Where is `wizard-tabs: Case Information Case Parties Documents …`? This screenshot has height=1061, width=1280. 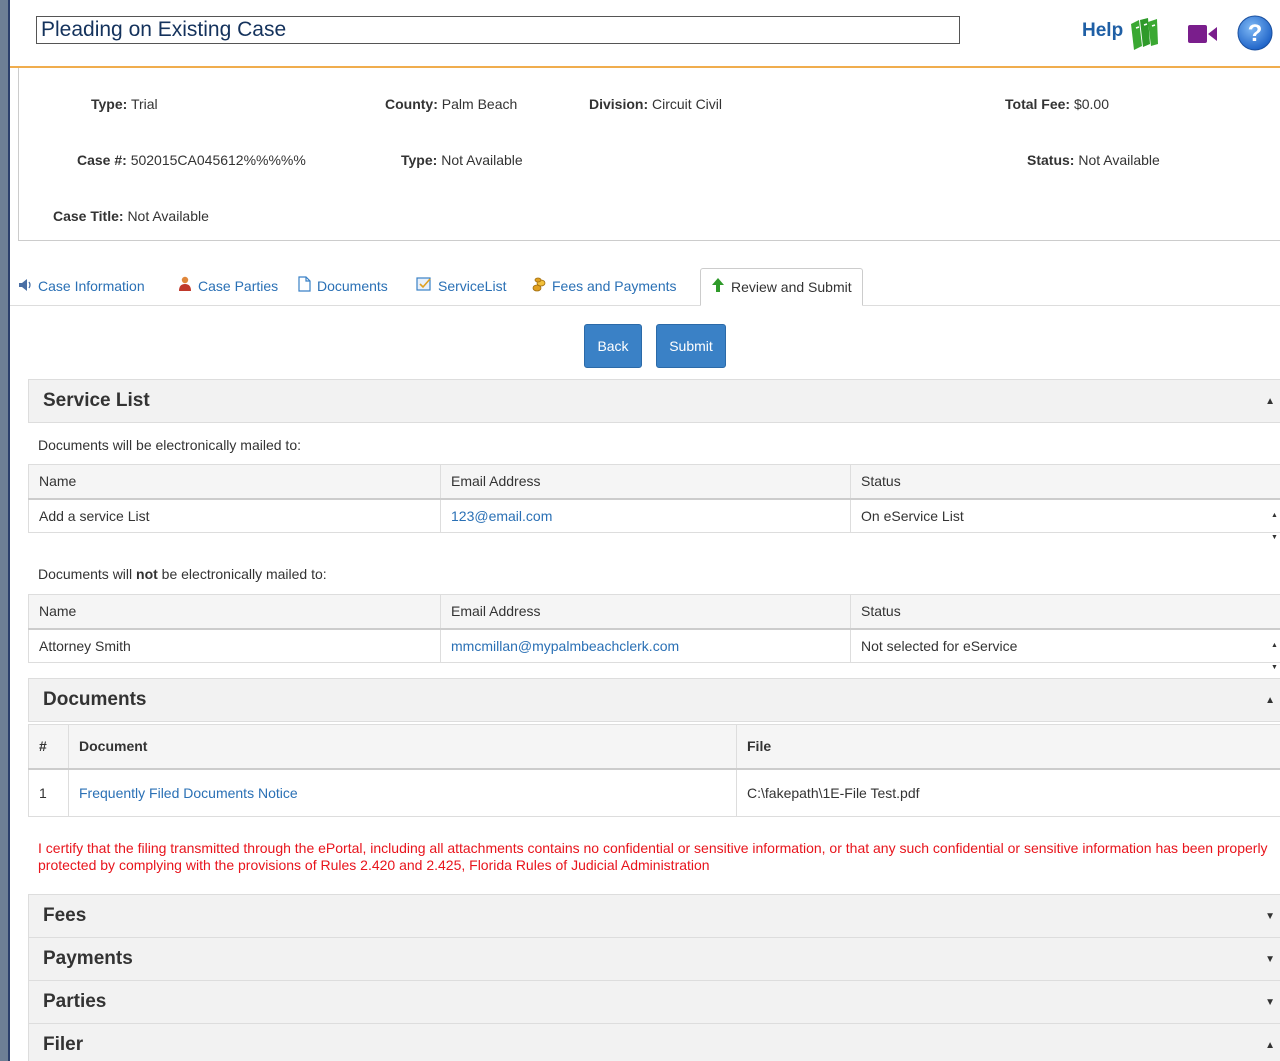
wizard-tabs: Case Information Case Parties Documents … is located at coordinates (645, 287).